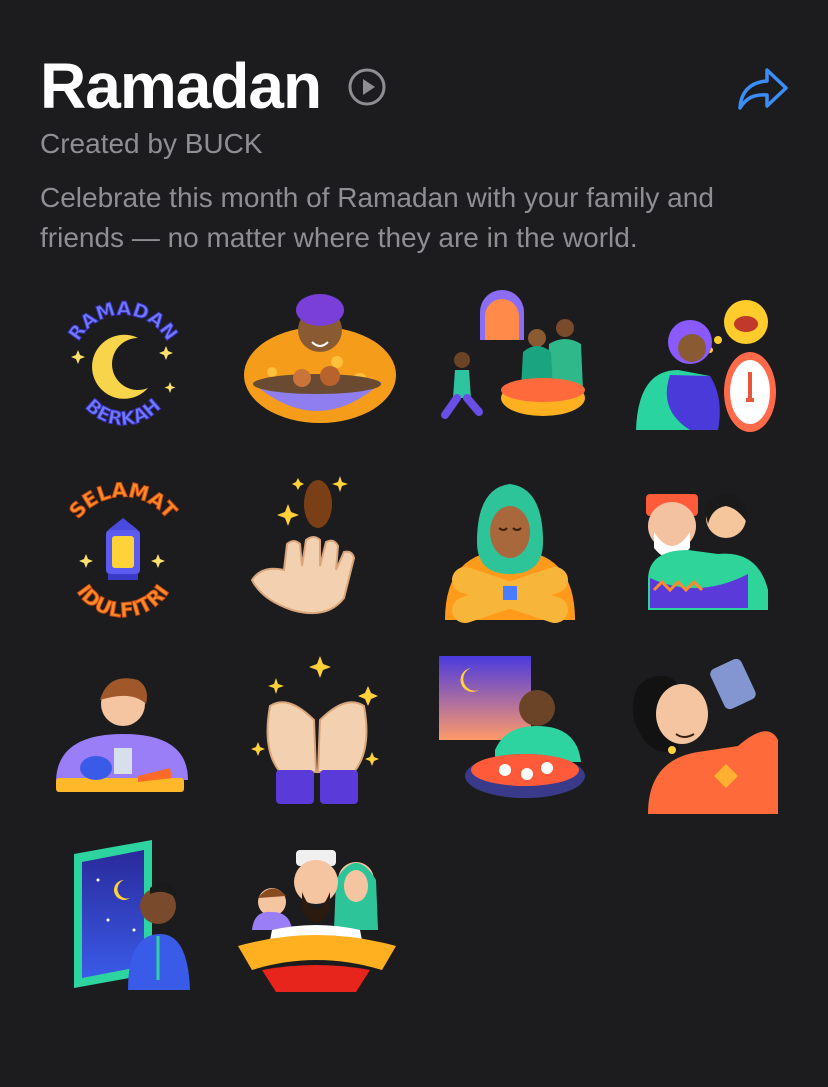  I want to click on sticker-family-reading, so click(317, 925).